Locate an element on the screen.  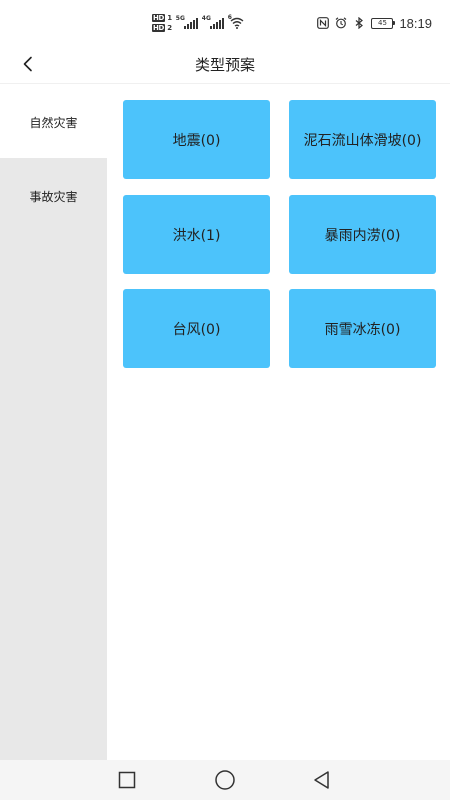
page-title: 类型预案 is located at coordinates (224, 65).